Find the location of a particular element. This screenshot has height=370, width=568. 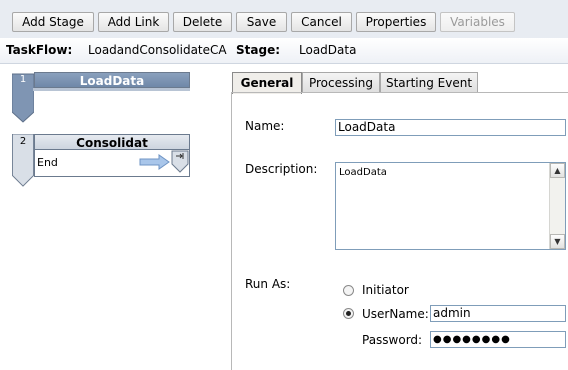

stage-card-consolidat: 2 Consolidat End is located at coordinates (101, 162).